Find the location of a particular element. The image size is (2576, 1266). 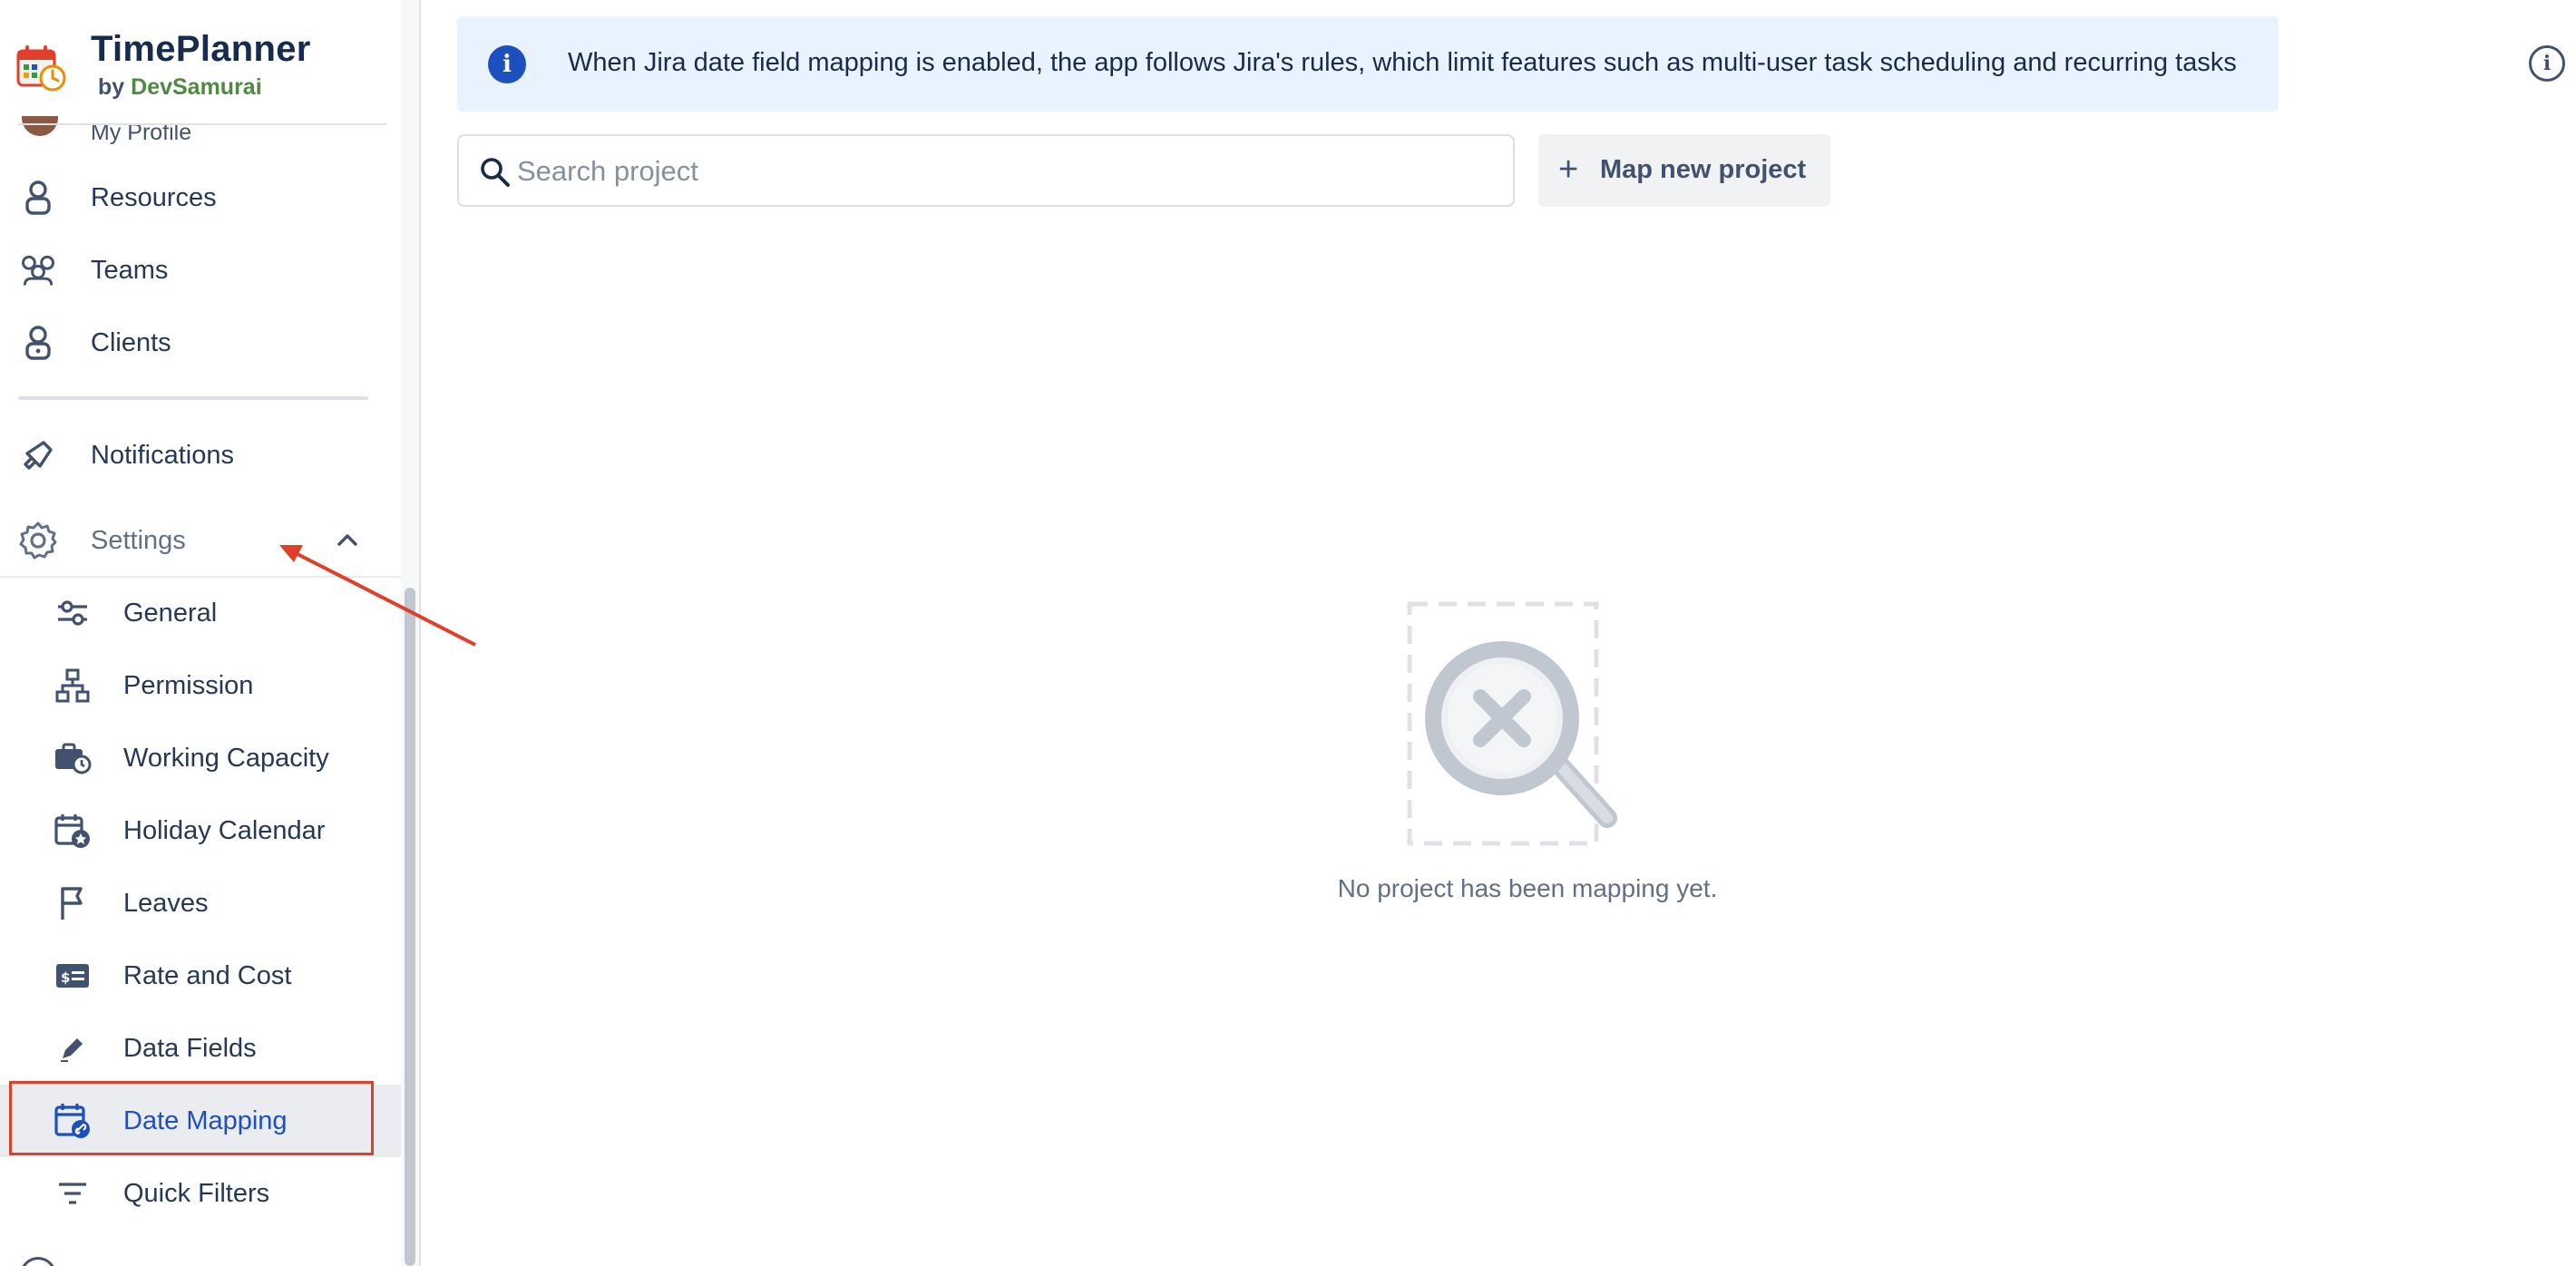

sidebar-item-clients: Clients is located at coordinates (200, 343).